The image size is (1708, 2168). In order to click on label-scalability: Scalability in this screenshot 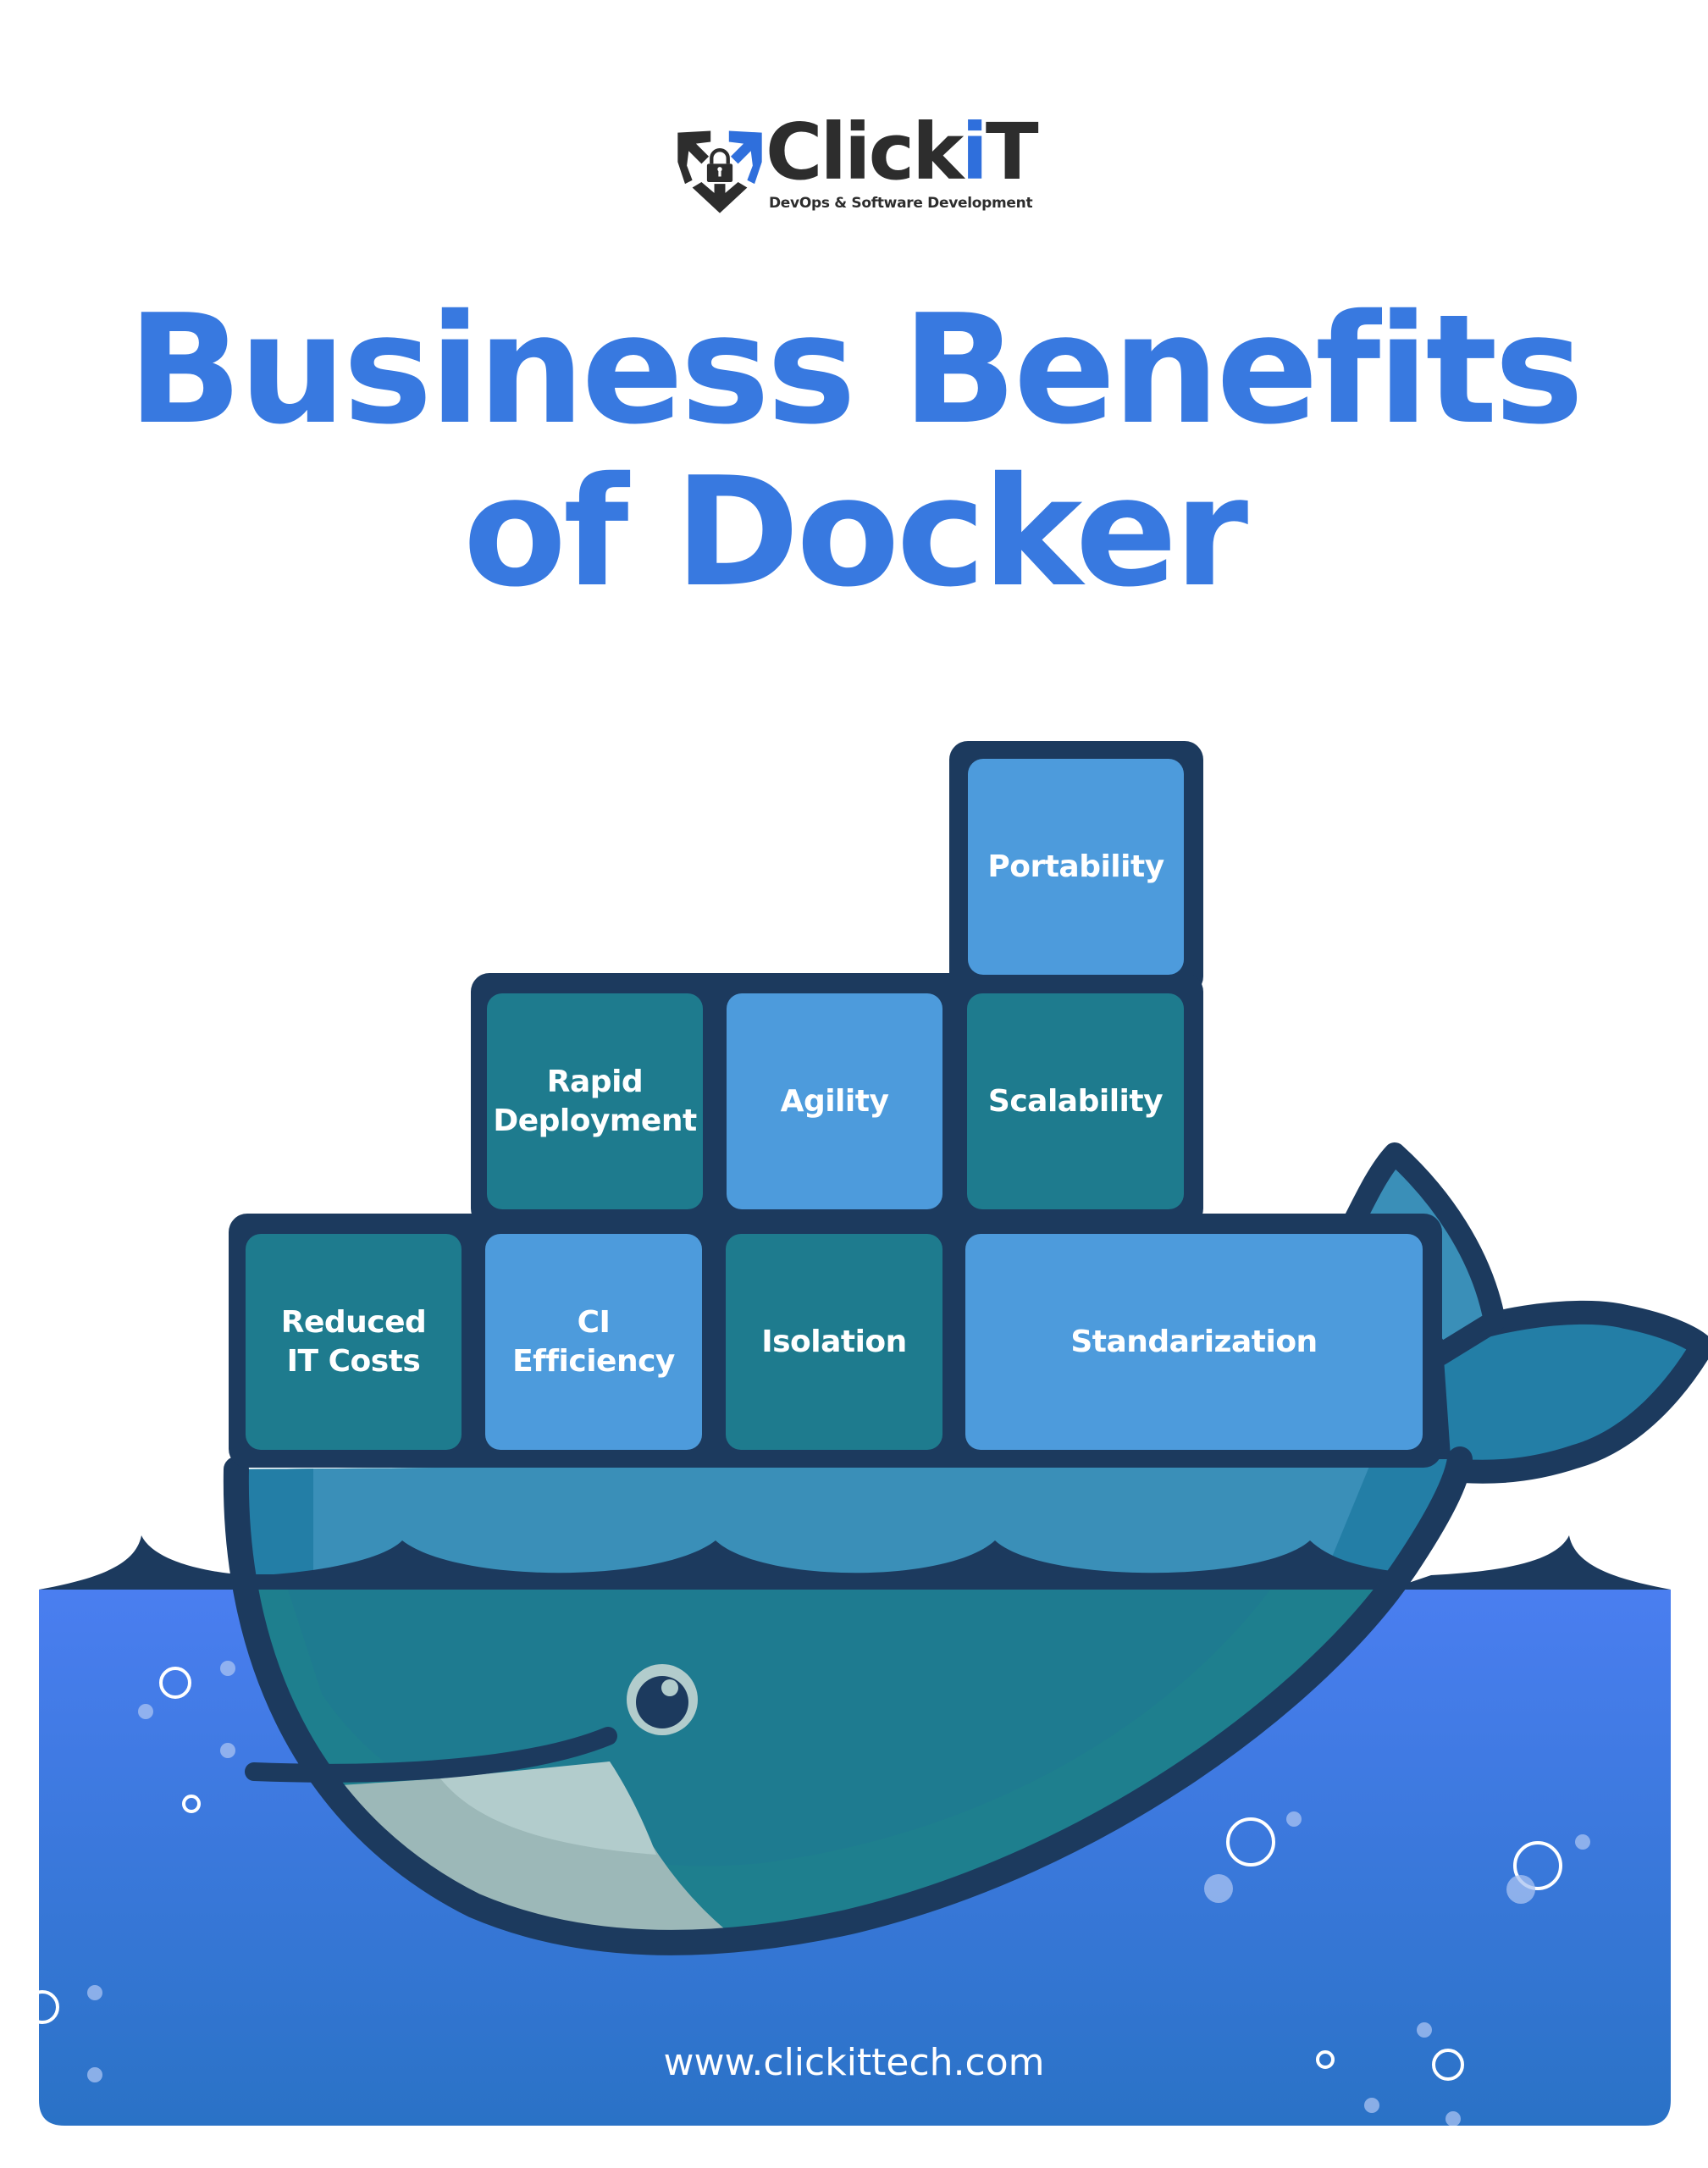, I will do `click(1075, 1101)`.